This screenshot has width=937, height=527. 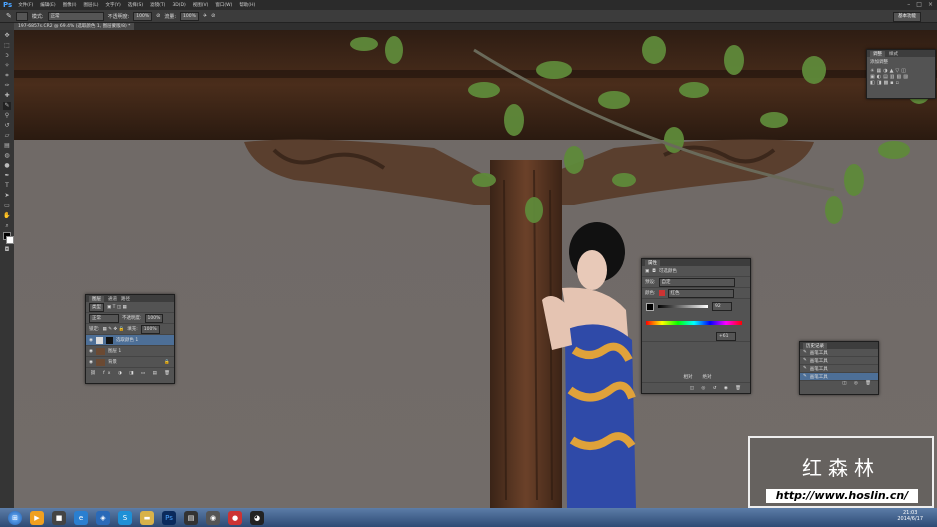 I want to click on menu-view: 视图(V), so click(x=201, y=5).